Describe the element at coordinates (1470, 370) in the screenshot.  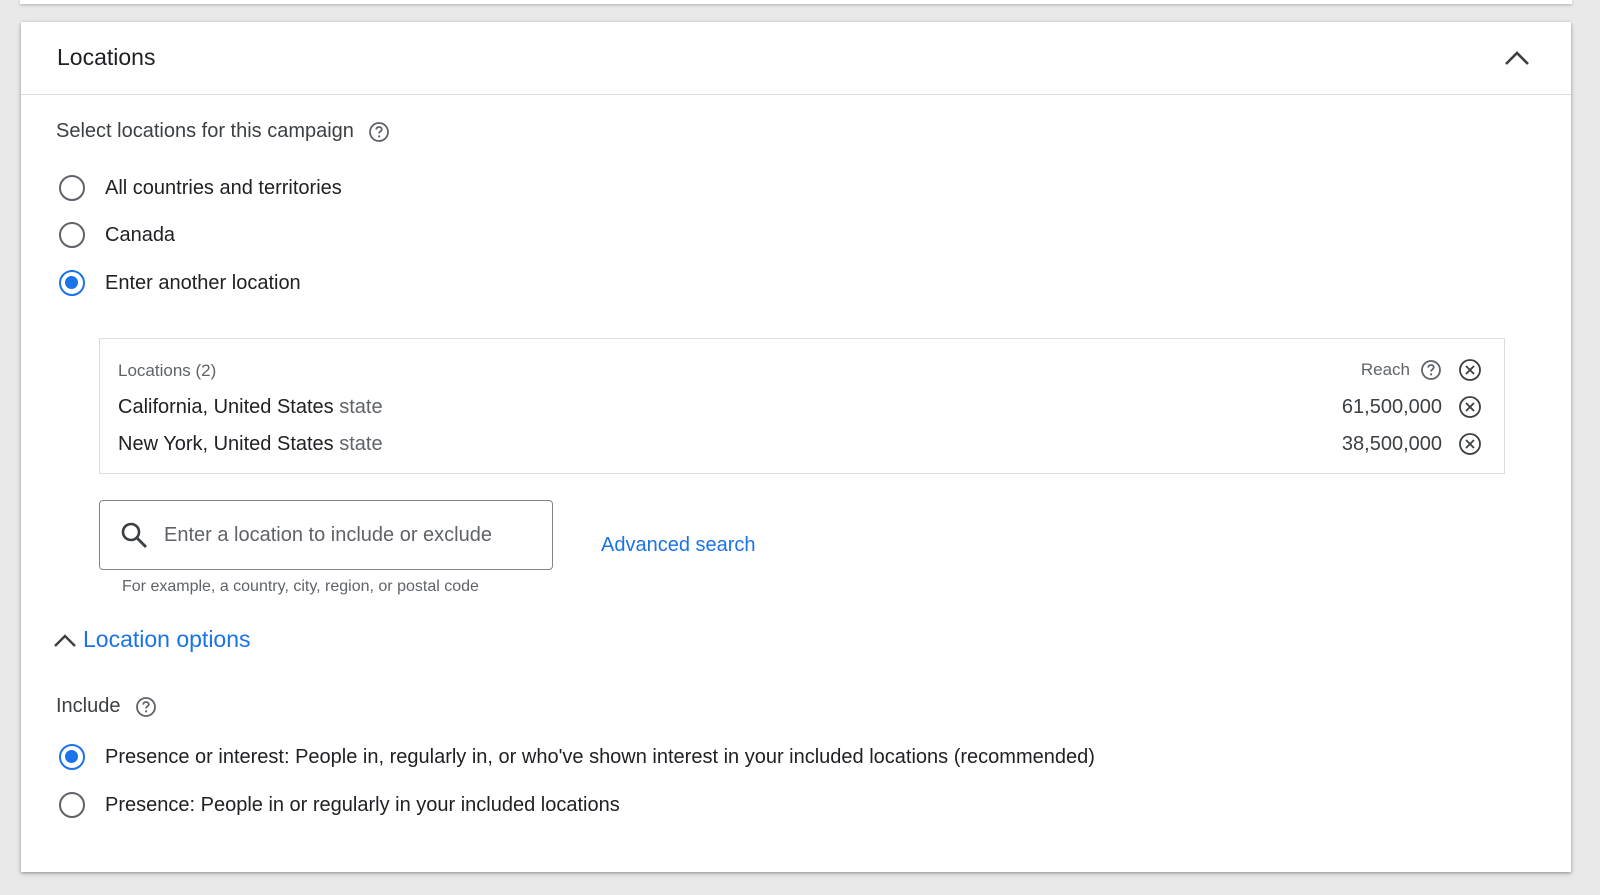
I see `remove-all-icon` at that location.